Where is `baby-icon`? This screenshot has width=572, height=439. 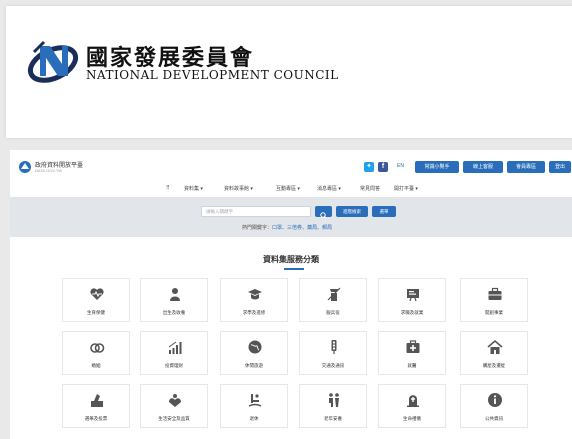
baby-icon is located at coordinates (175, 294).